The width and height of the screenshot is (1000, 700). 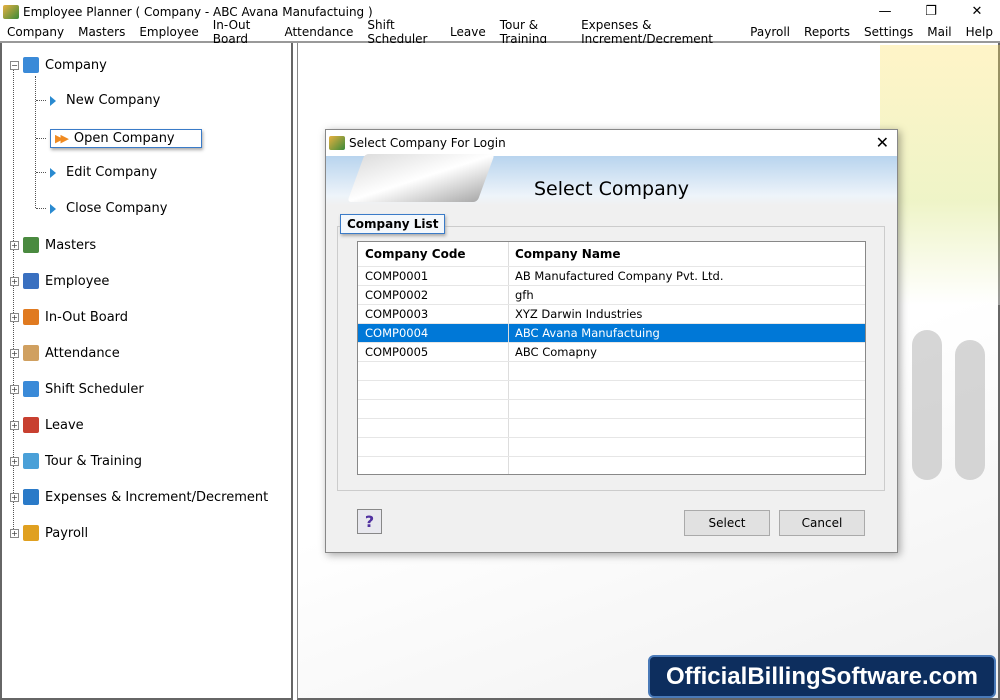 I want to click on tree-item-edit-company: Edit Company, so click(x=96, y=172).